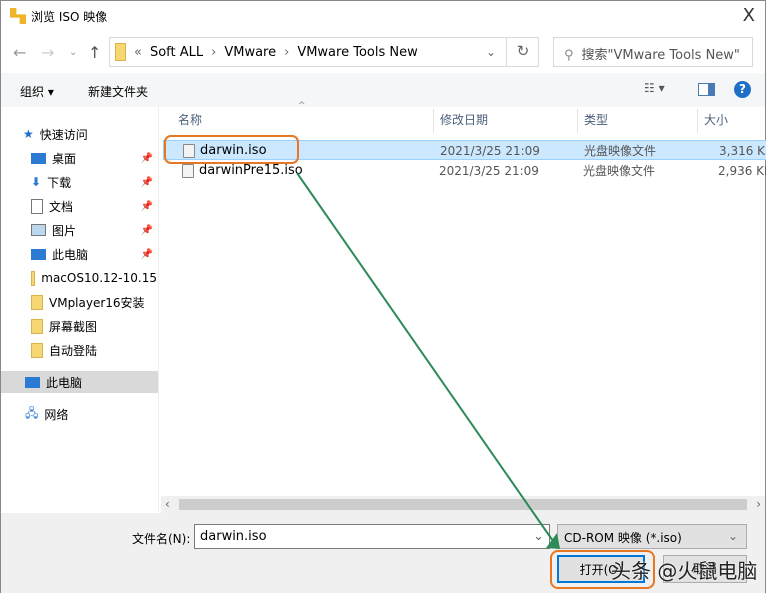 The image size is (766, 594). I want to click on sidebar-label: 文档, so click(61, 206).